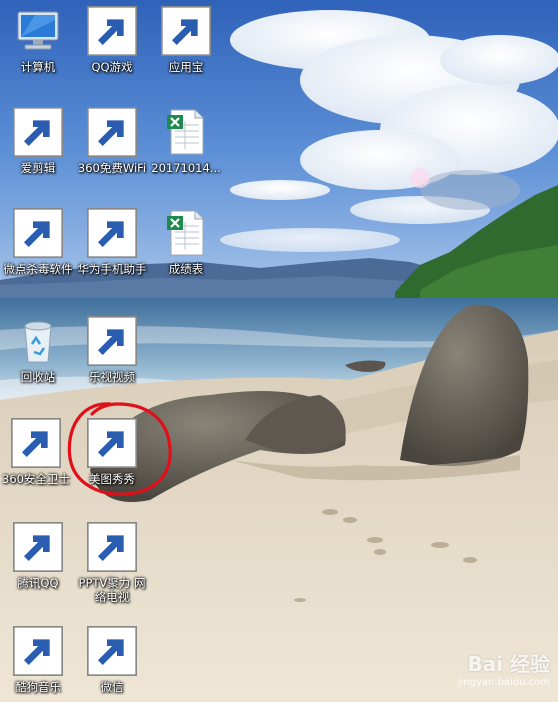 The height and width of the screenshot is (702, 558). I want to click on desktop-icon-wifi: 360免费WiFi, so click(112, 141).